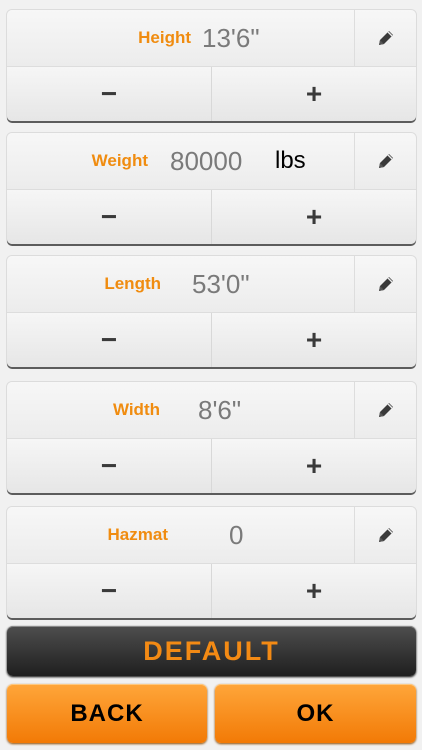 The height and width of the screenshot is (750, 422). I want to click on length-label: Length, so click(132, 283).